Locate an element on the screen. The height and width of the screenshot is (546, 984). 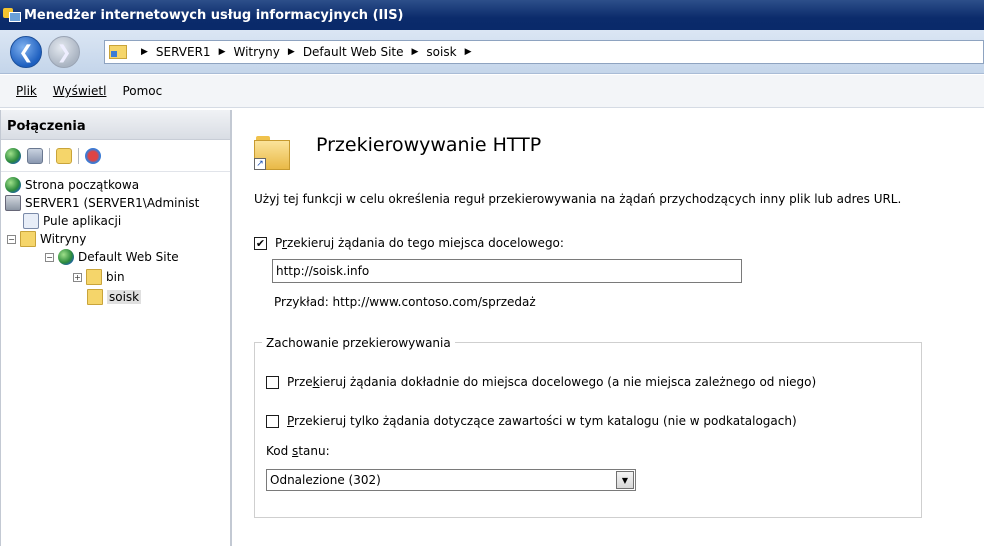
up-folder-icon is located at coordinates (64, 155).